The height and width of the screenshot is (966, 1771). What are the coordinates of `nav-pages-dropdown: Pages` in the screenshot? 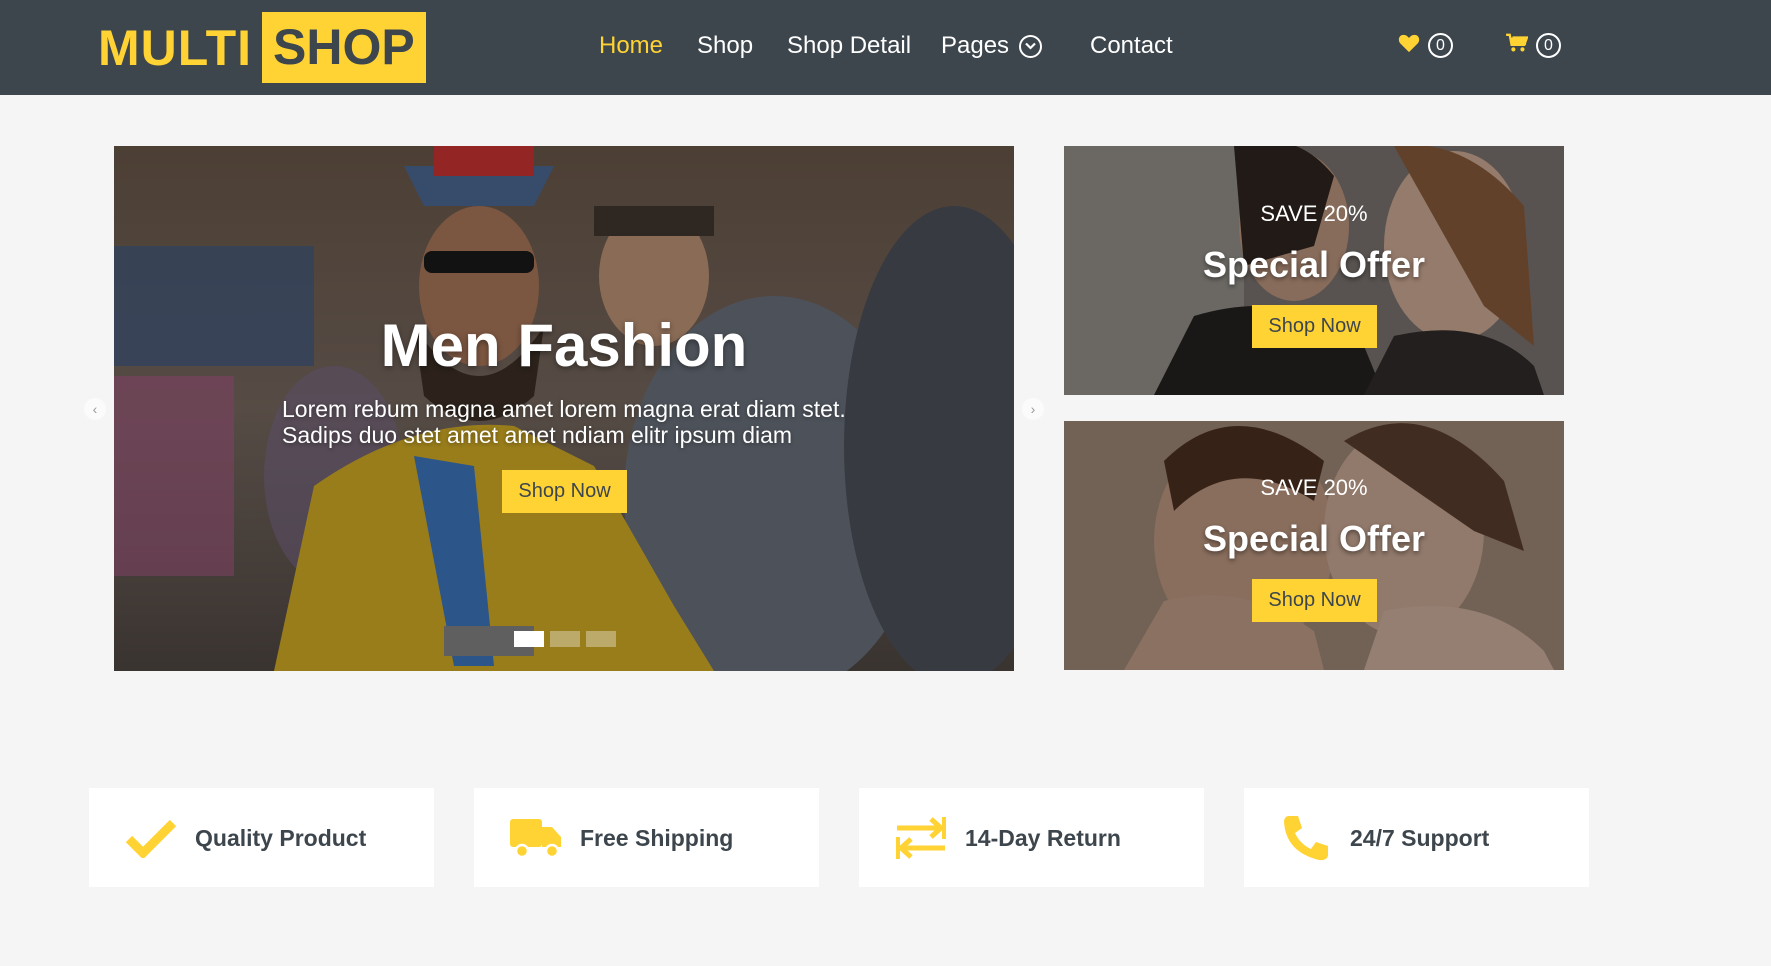 It's located at (992, 46).